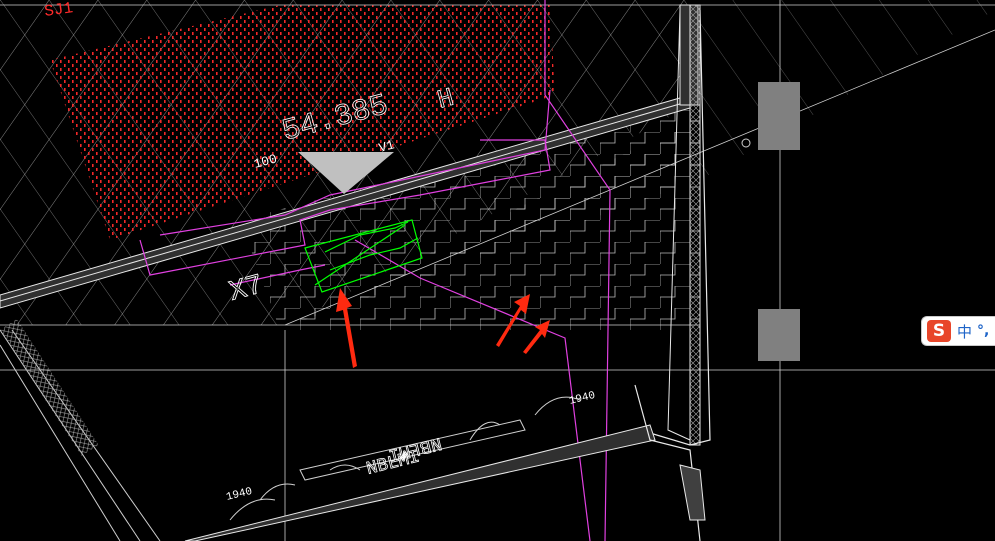  Describe the element at coordinates (964, 331) in the screenshot. I see `ime-mode-toggle: 中` at that location.